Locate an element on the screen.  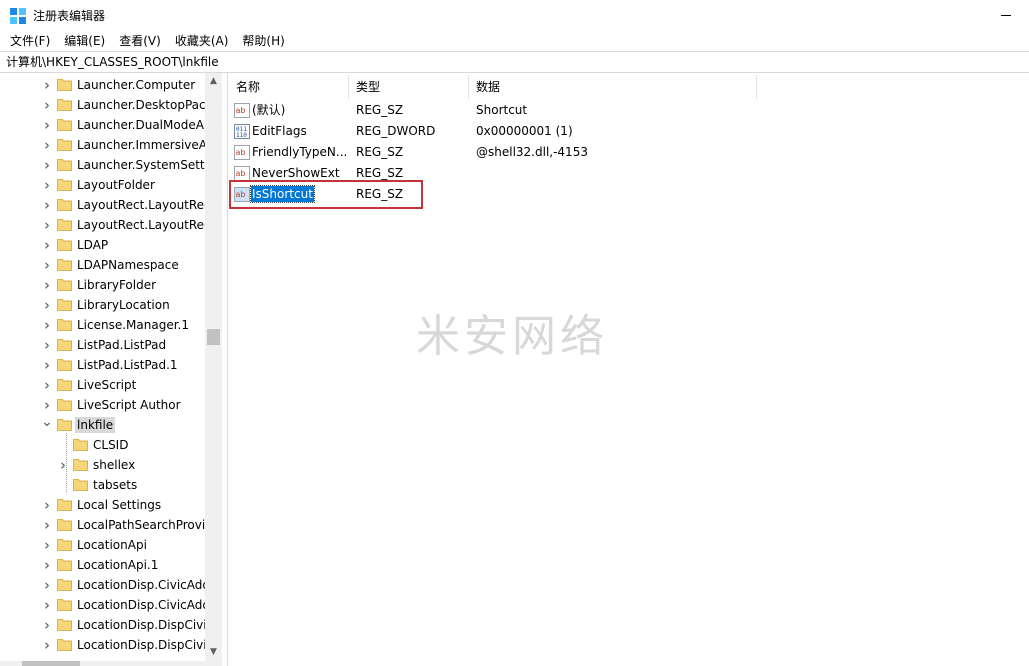
tree-item: tabsets is located at coordinates (103, 485).